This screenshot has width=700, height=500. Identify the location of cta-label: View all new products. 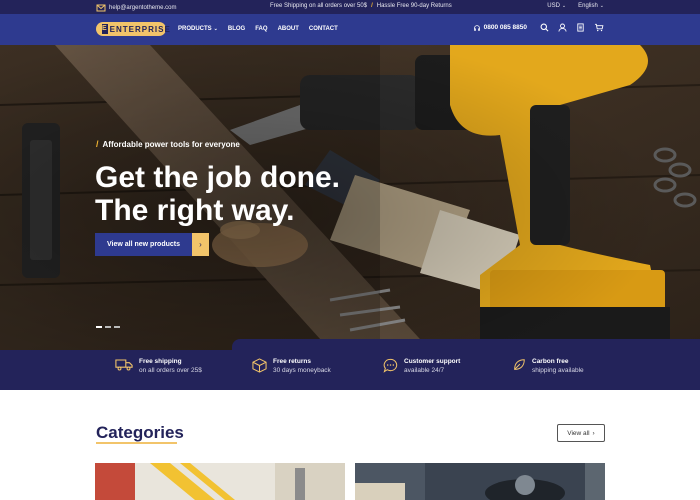
(144, 244).